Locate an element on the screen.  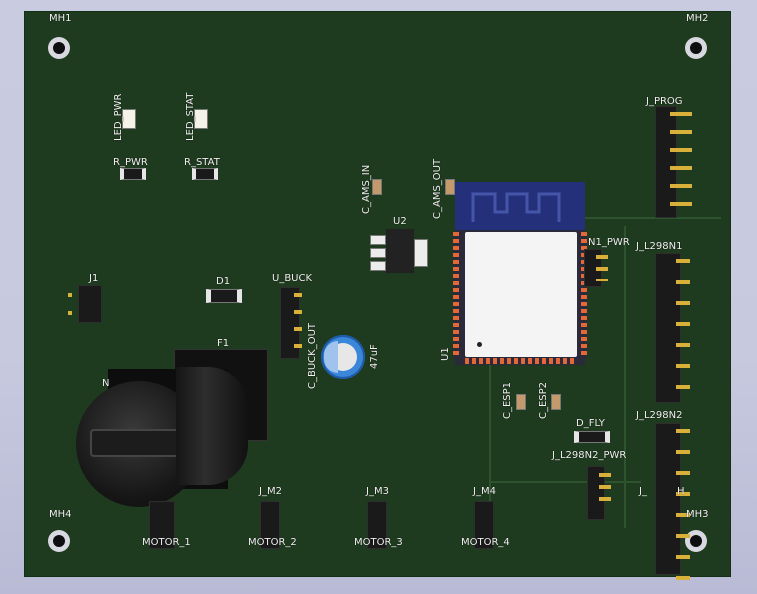
header-n1-pwr-pins is located at coordinates (602, 268).